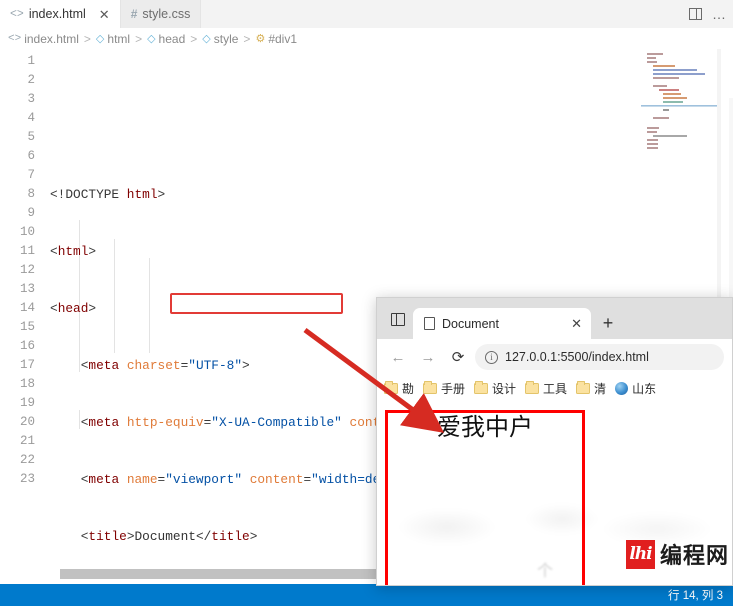 Image resolution: width=733 pixels, height=606 pixels. I want to click on split-editor-icon, so click(695, 14).